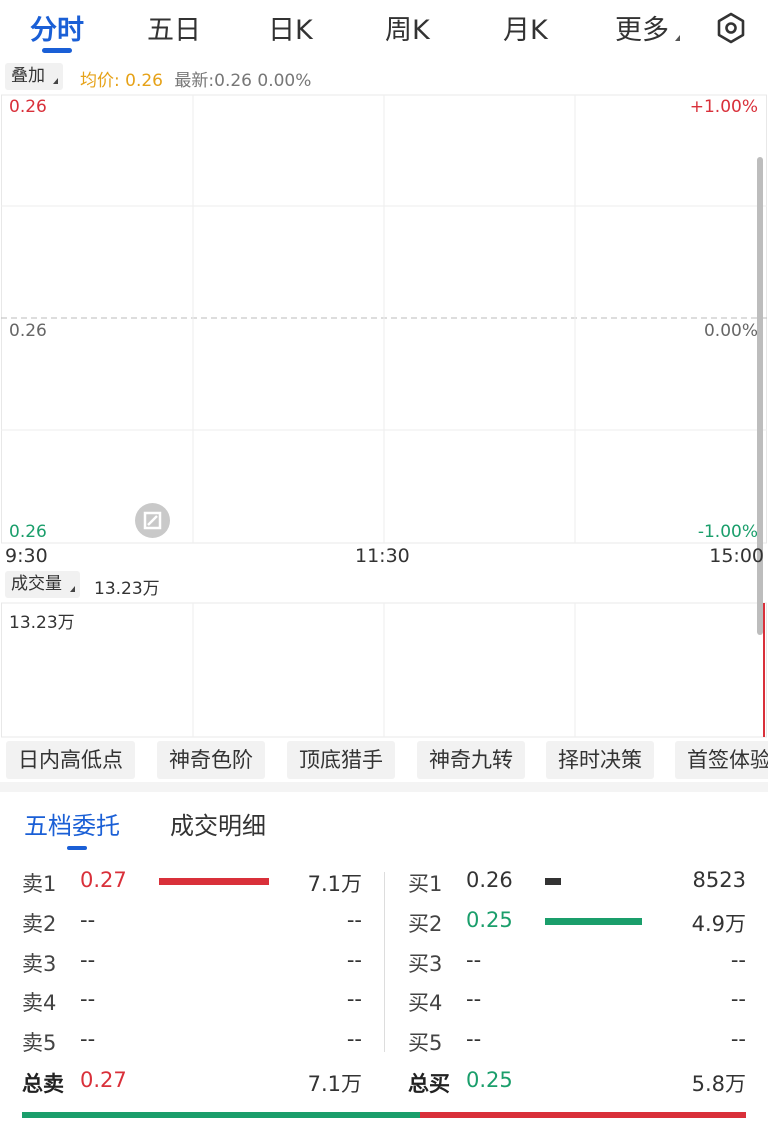 This screenshot has width=768, height=1132. I want to click on buy-row-3: 买3 -- --, so click(577, 963).